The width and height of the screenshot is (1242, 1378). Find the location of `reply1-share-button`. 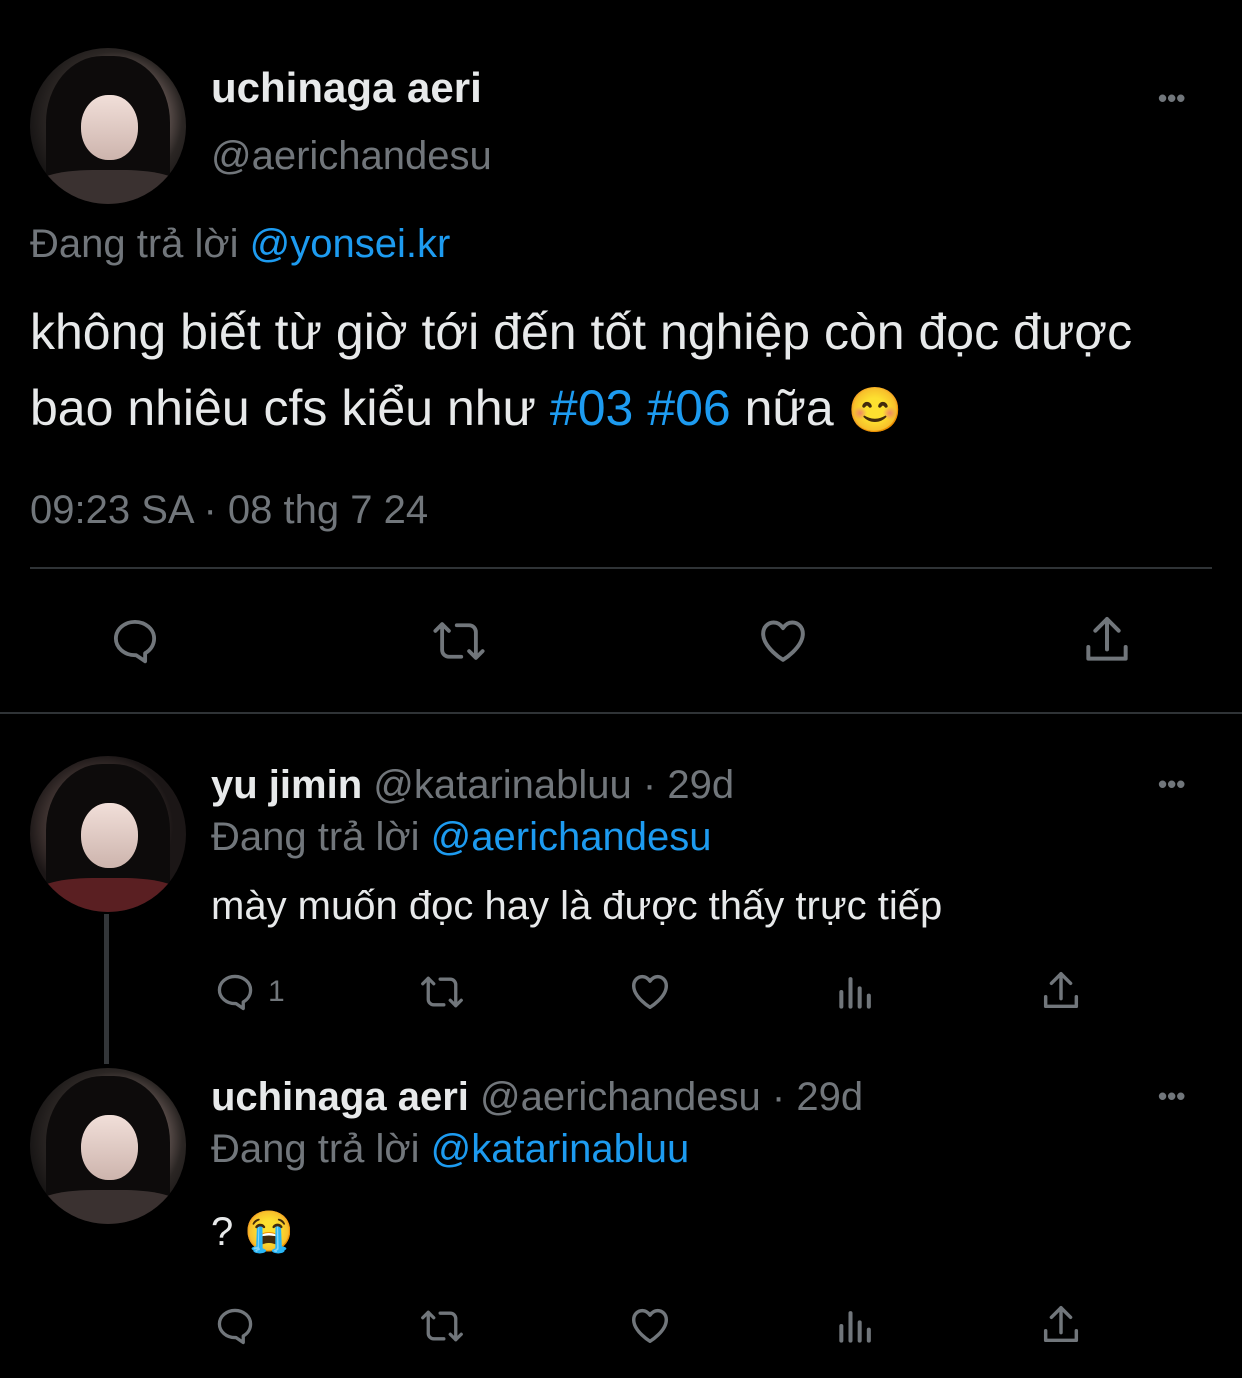

reply1-share-button is located at coordinates (1061, 991).